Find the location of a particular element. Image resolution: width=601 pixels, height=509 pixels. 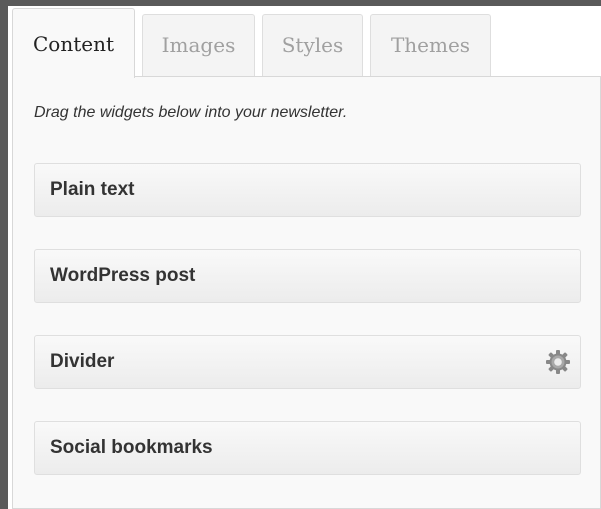

widget-label: Divider is located at coordinates (82, 361).